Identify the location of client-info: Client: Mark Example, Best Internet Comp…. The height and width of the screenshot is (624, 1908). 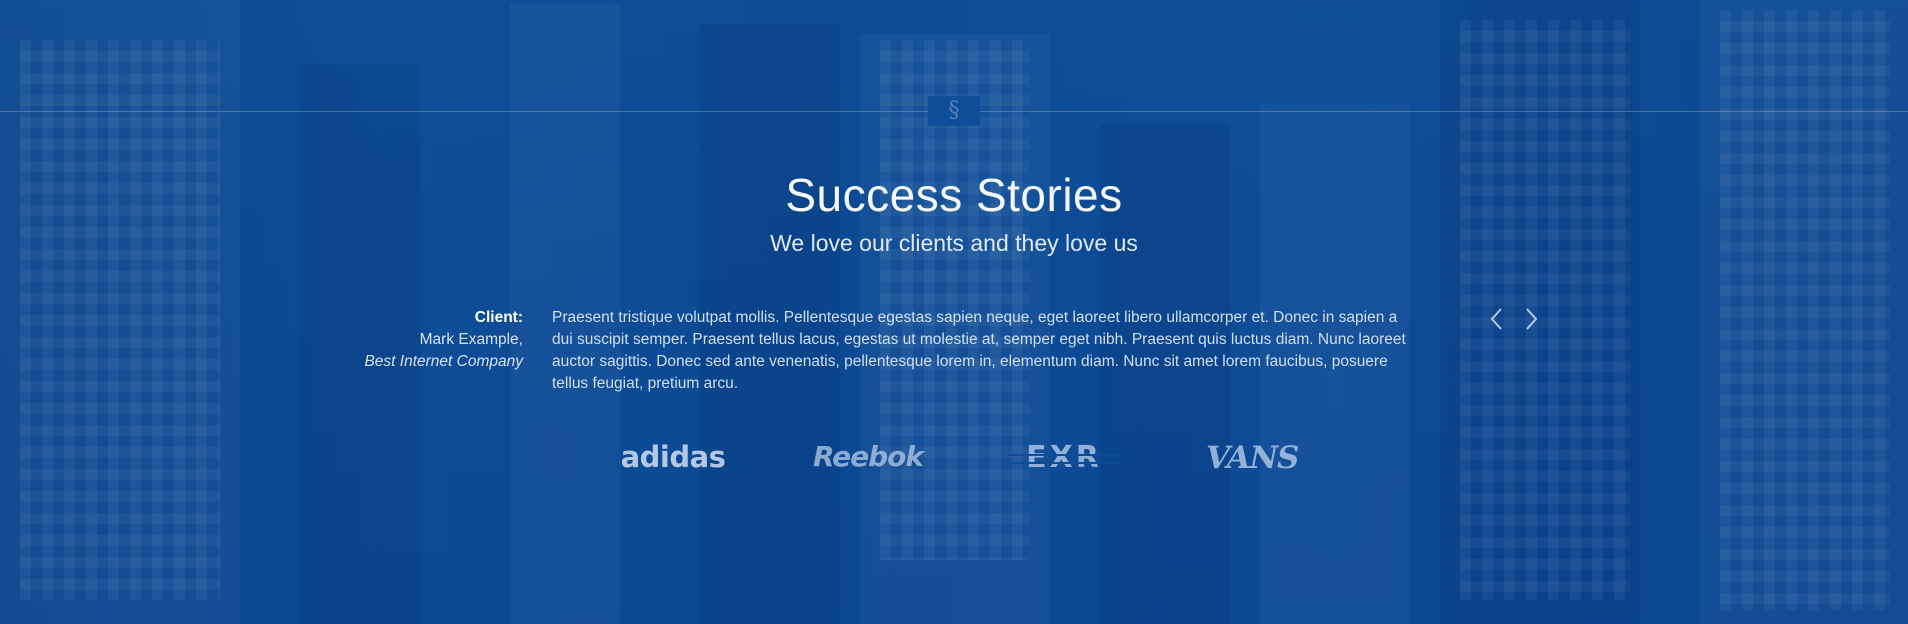
(441, 340).